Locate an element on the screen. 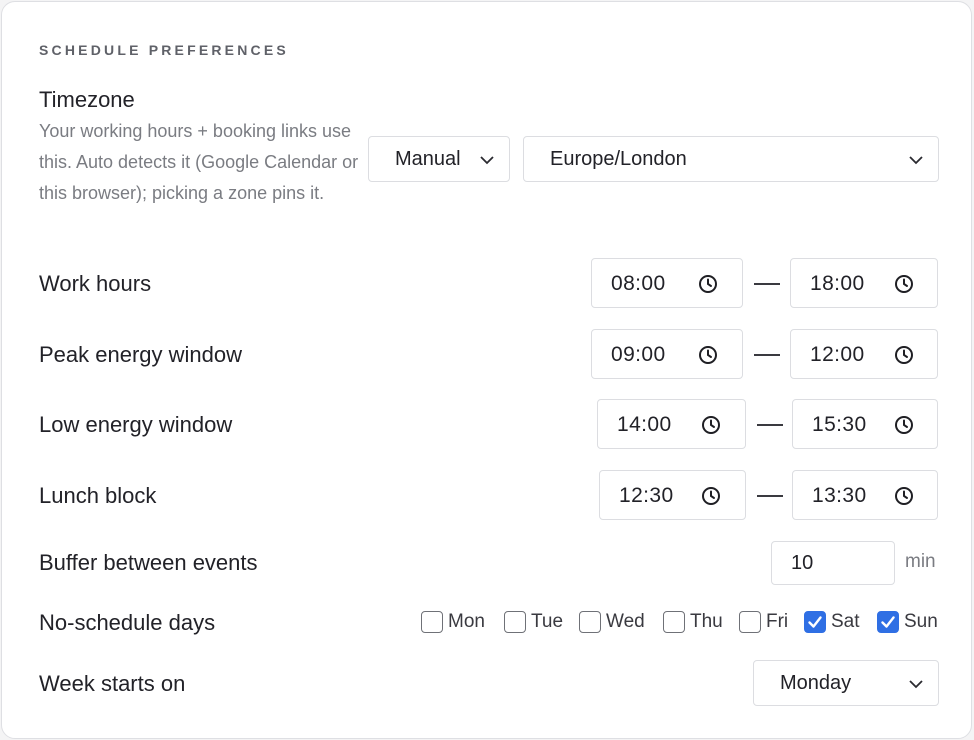 Image resolution: width=974 pixels, height=740 pixels. lunch-start-input: 12:30 is located at coordinates (672, 495).